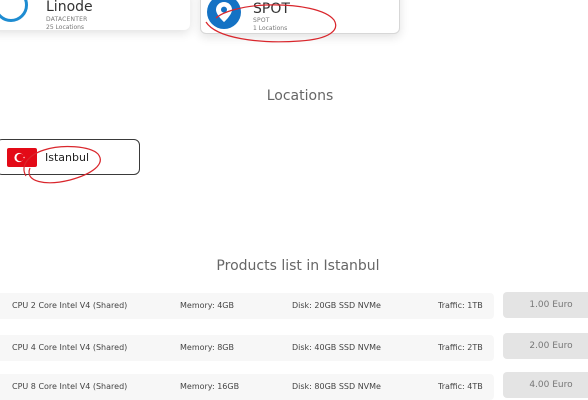  I want to click on product-cpu: CPU 8 Core Intel V4 (Shared), so click(70, 386).